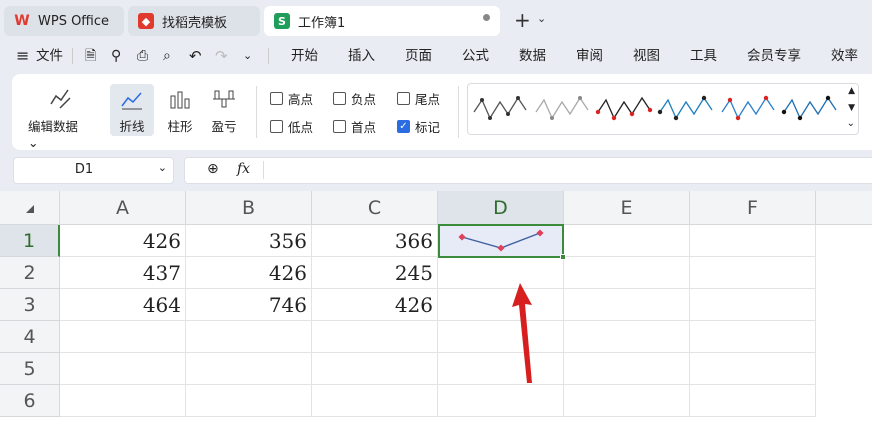 This screenshot has height=424, width=872. Describe the element at coordinates (291, 98) in the screenshot. I see `high-point-checkbox: 高点` at that location.